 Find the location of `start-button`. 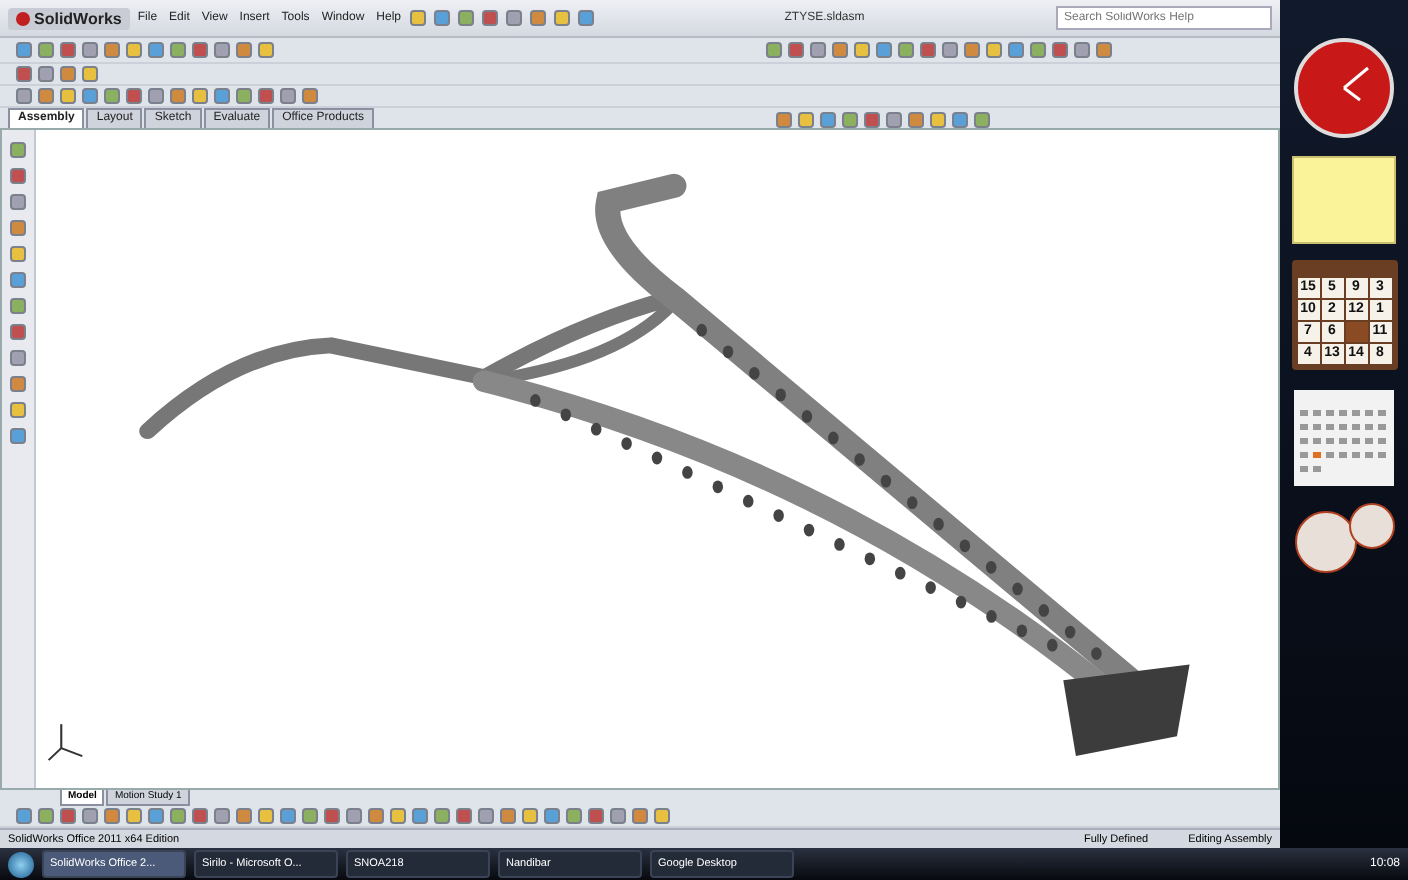

start-button is located at coordinates (21, 864).